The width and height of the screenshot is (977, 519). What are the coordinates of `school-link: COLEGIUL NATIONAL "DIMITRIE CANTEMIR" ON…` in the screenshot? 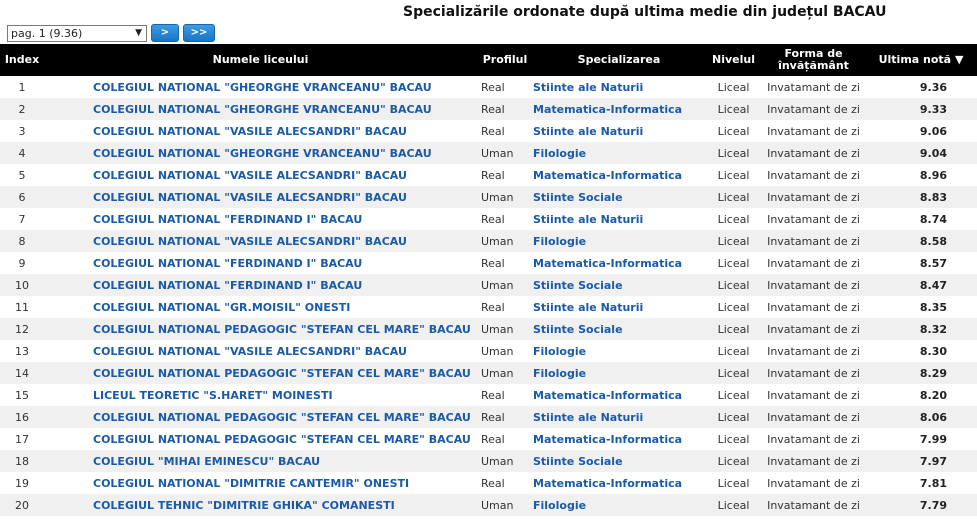 It's located at (251, 483).